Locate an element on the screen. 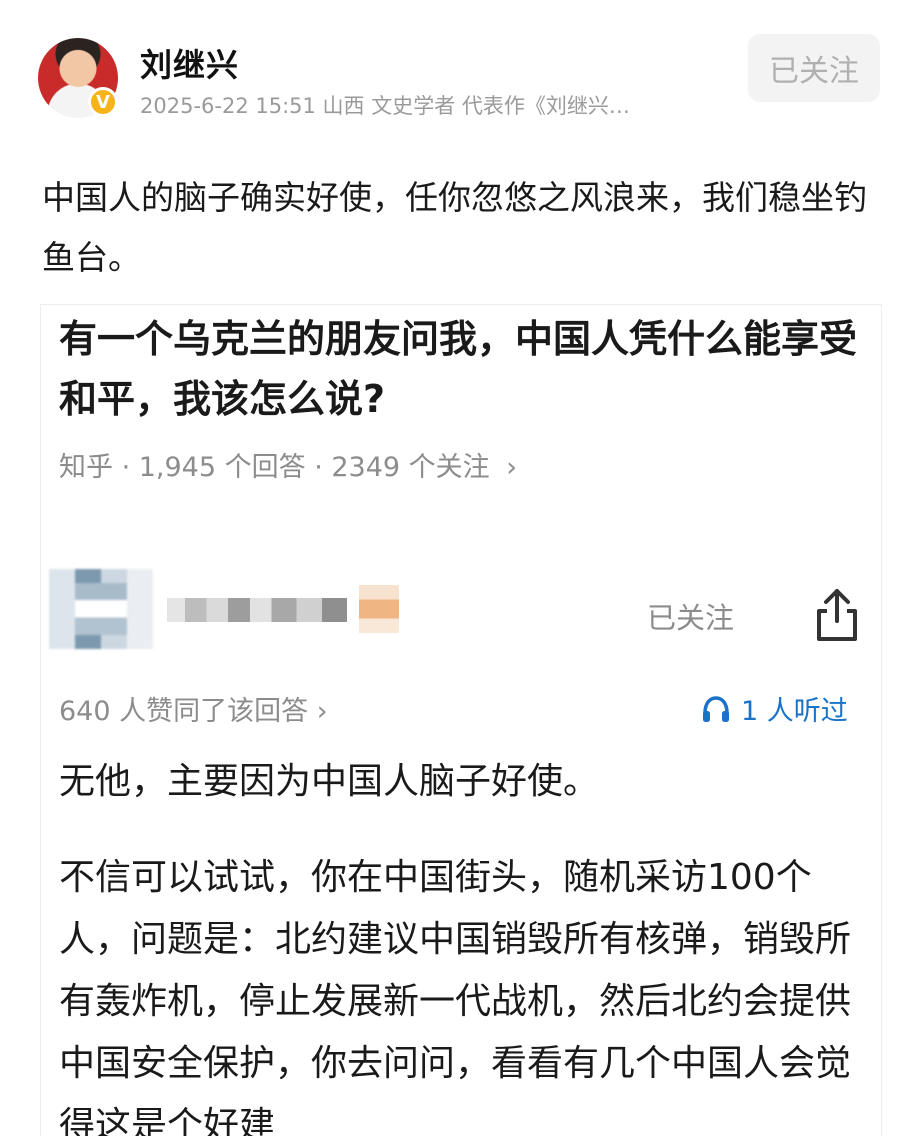 Image resolution: width=918 pixels, height=1136 pixels. share-icon is located at coordinates (837, 615).